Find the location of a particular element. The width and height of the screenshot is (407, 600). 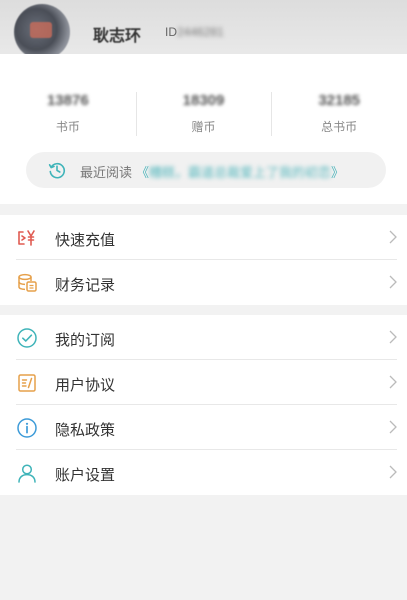

coin-stack-icon is located at coordinates (27, 282).